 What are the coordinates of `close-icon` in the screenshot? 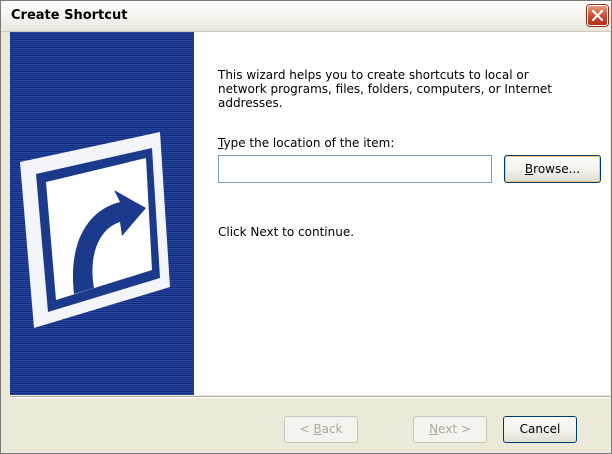 It's located at (597, 15).